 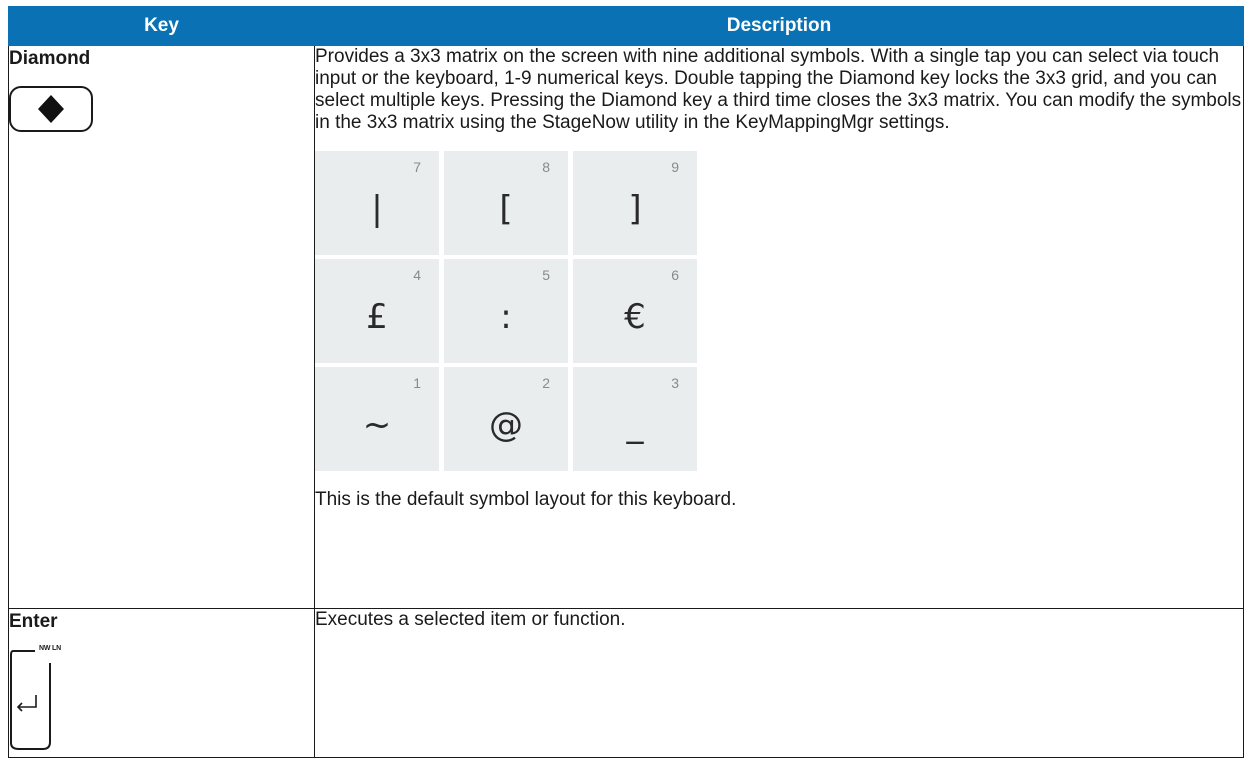 What do you see at coordinates (675, 167) in the screenshot?
I see `matrix-number: 9` at bounding box center [675, 167].